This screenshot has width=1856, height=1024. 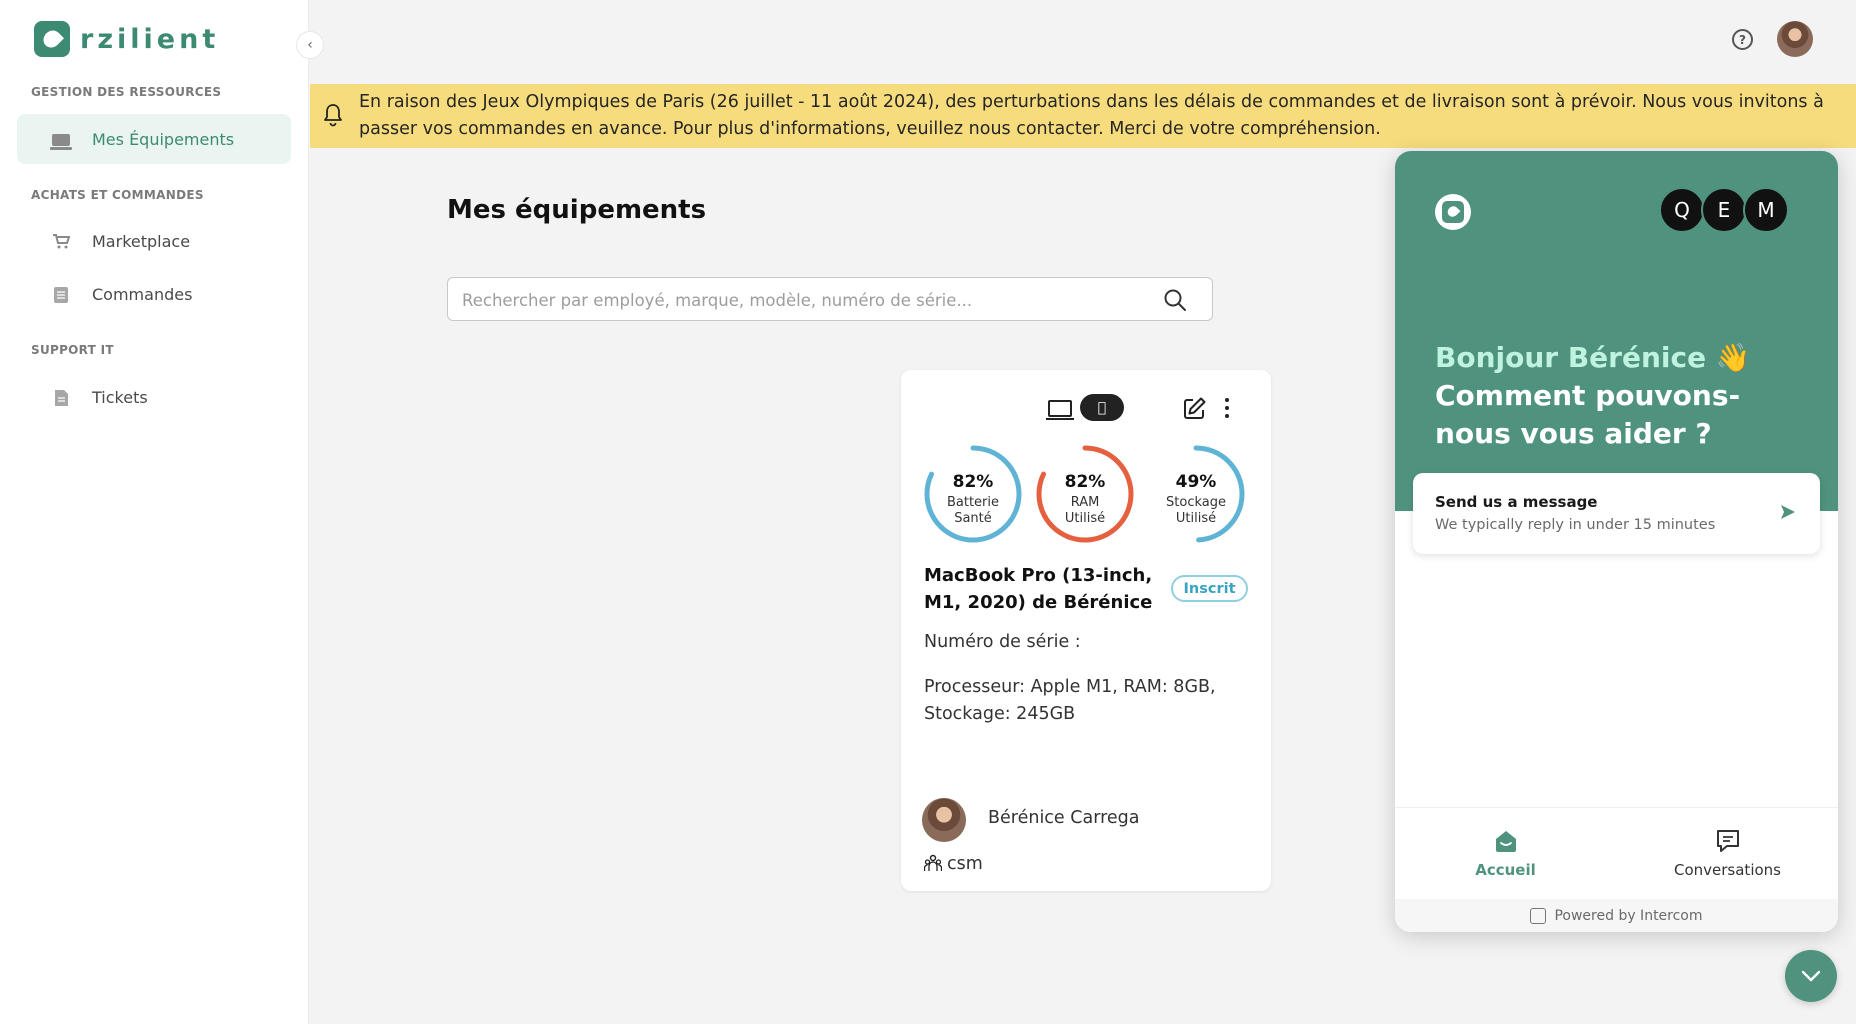 I want to click on team-icon, so click(x=933, y=862).